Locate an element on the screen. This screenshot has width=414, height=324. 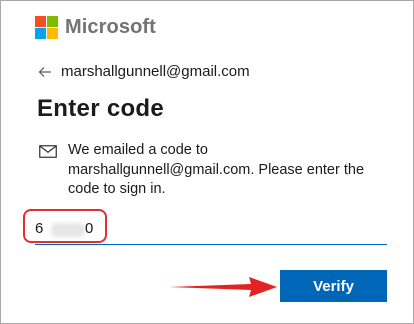
microsoft-logo-icon is located at coordinates (46, 27).